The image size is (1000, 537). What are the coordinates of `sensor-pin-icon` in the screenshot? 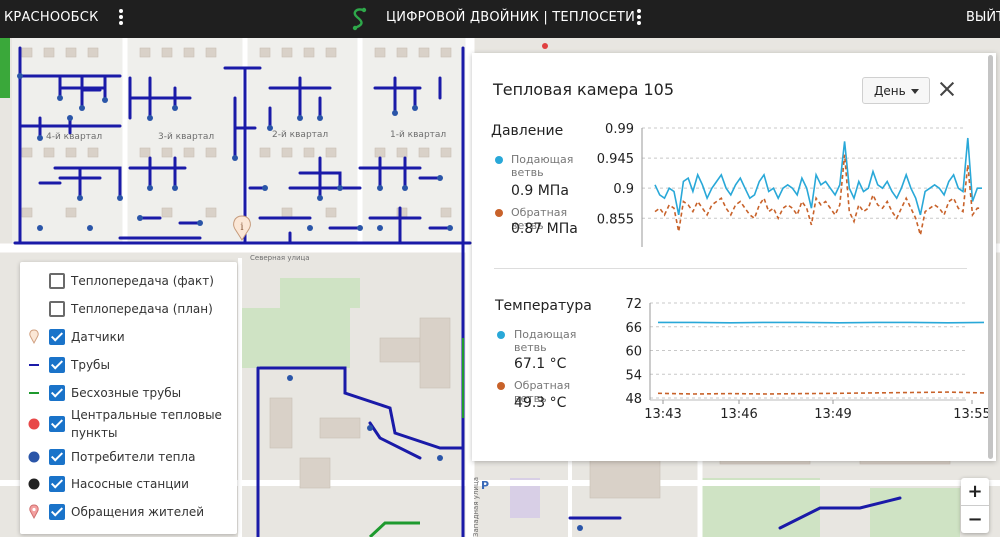 It's located at (34, 337).